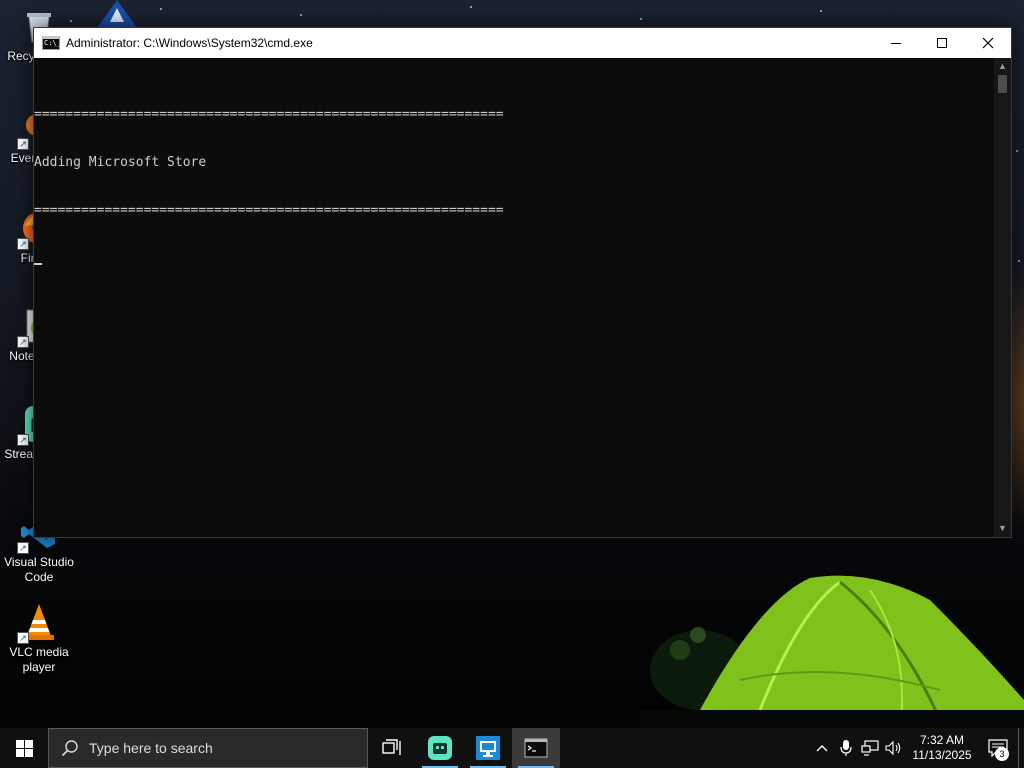 The image size is (1024, 768). Describe the element at coordinates (1002, 297) in the screenshot. I see `vertical-scrollbar: ▲ ▼` at that location.